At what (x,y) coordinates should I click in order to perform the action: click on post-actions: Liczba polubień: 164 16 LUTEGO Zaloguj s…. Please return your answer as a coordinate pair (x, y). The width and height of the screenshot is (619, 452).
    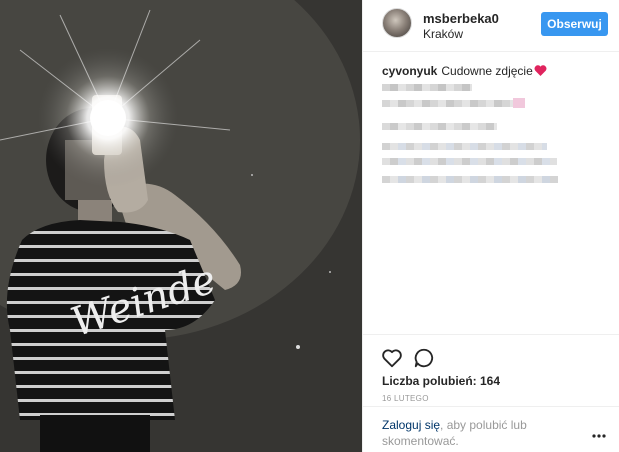
    Looking at the image, I should click on (491, 393).